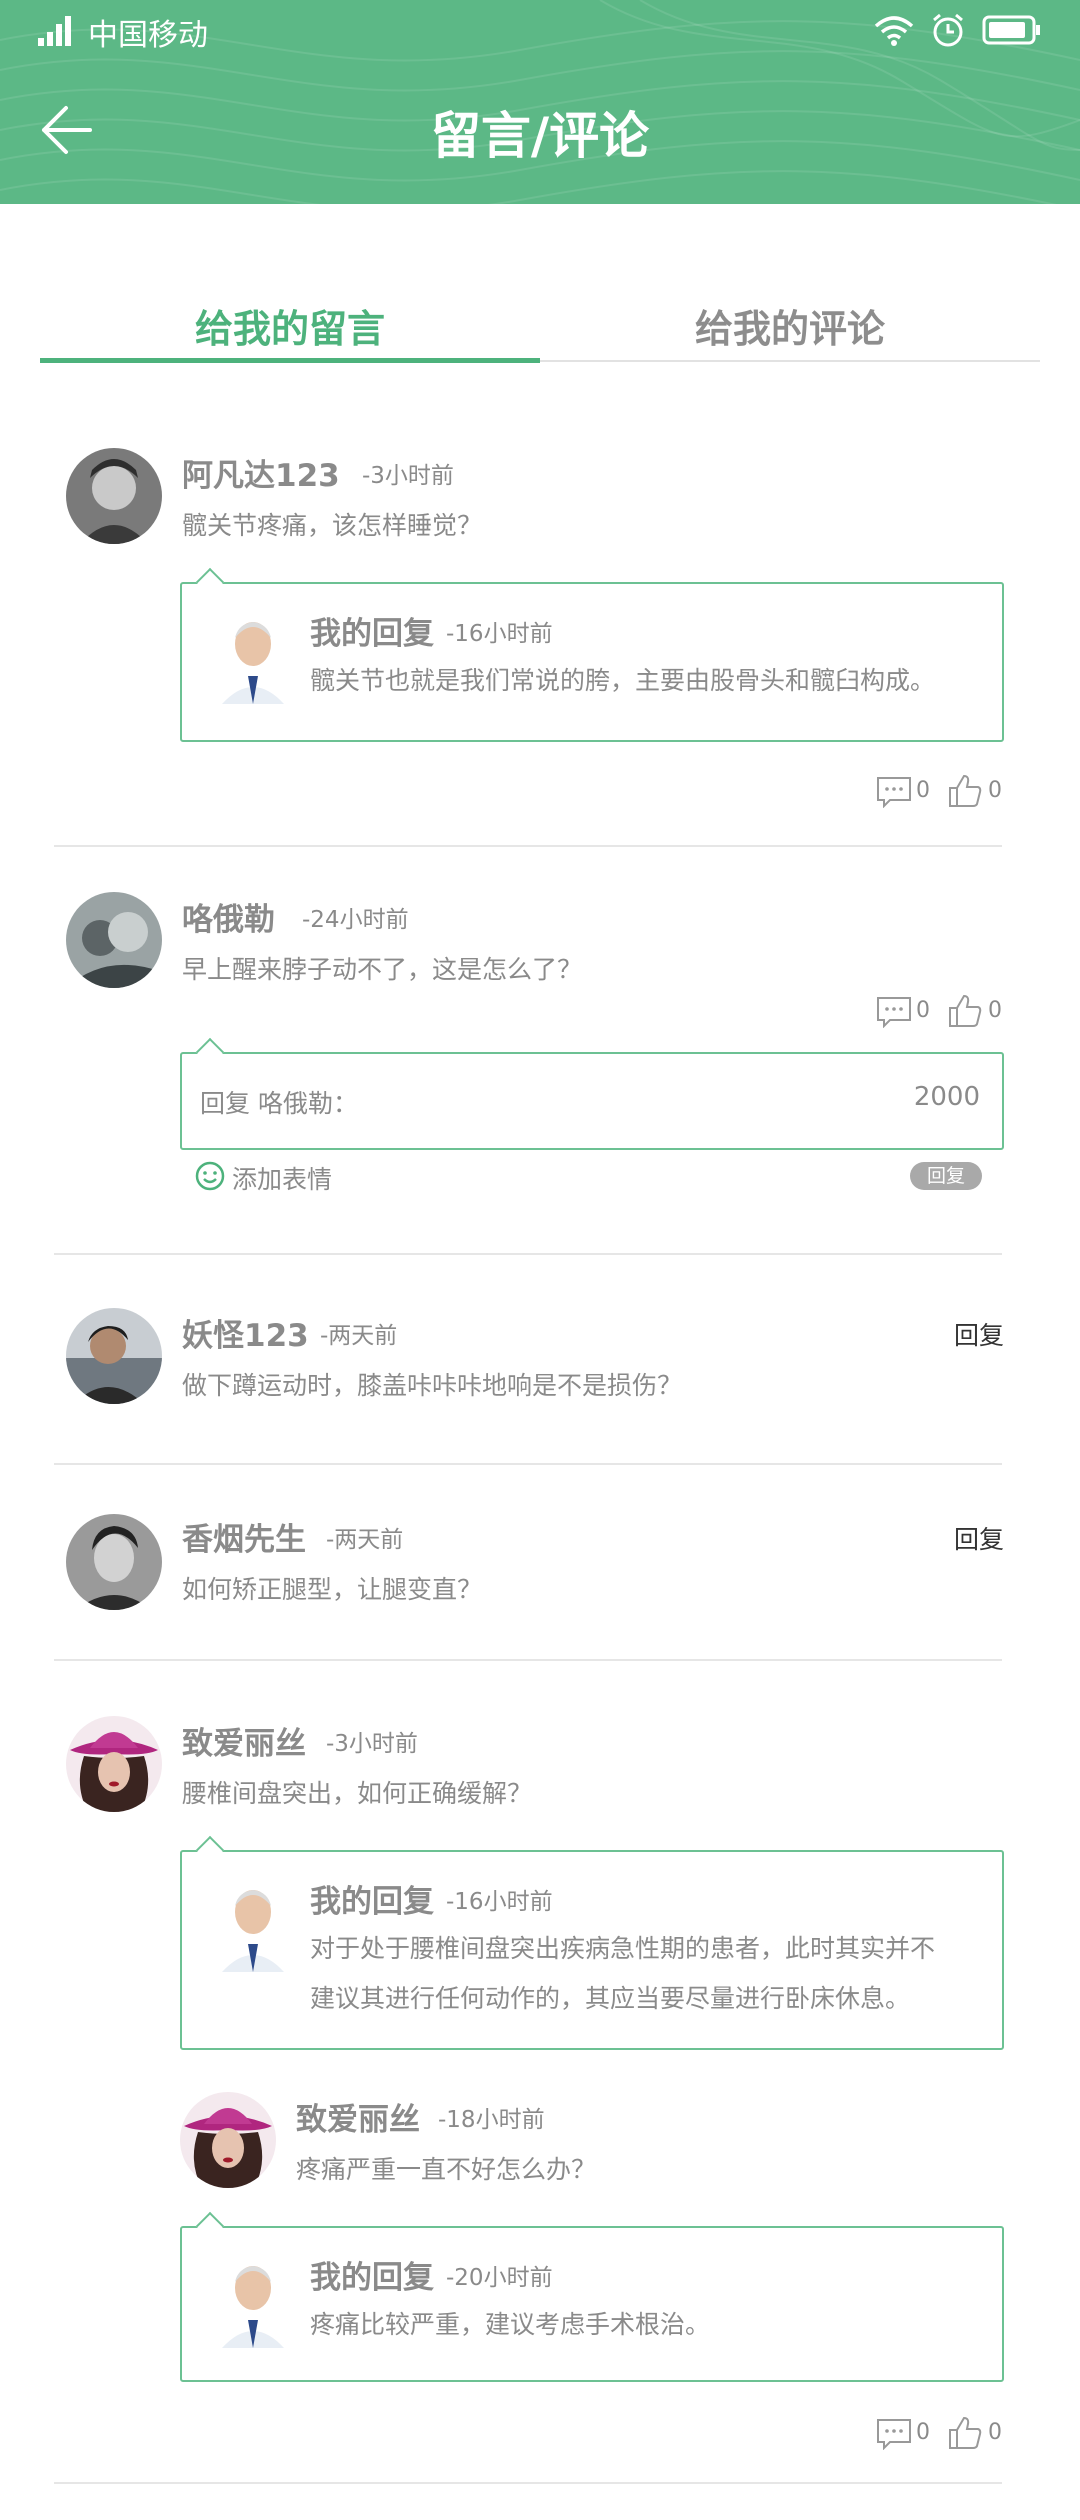 This screenshot has height=2520, width=1080. Describe the element at coordinates (948, 30) in the screenshot. I see `alarm-icon` at that location.